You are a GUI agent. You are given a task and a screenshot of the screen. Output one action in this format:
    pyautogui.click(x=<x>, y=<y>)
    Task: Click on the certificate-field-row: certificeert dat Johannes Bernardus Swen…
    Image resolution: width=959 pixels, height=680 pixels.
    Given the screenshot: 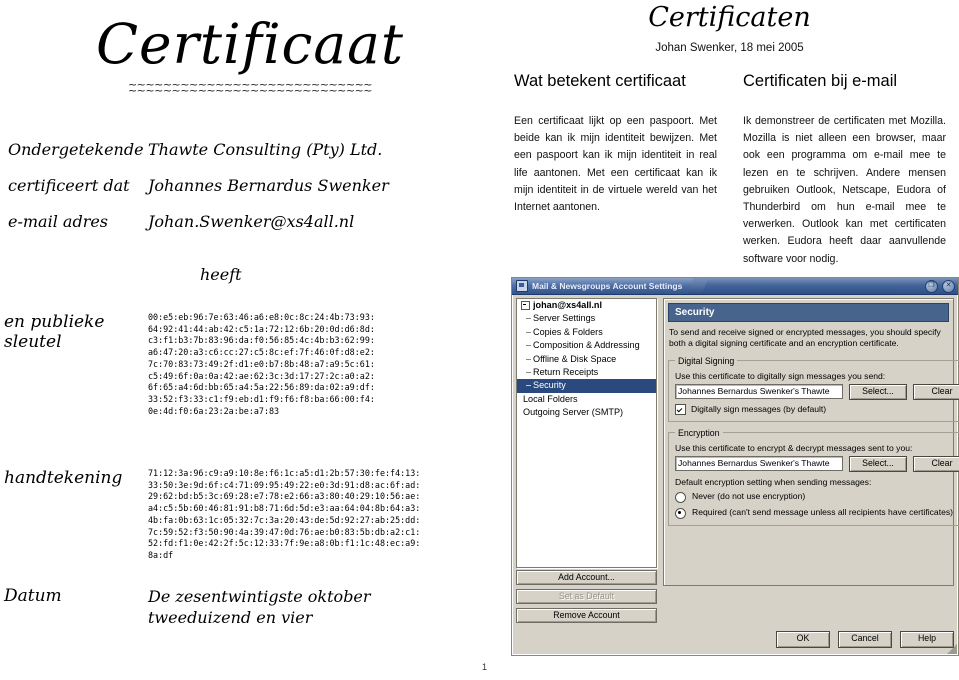 What is the action you would take?
    pyautogui.click(x=250, y=185)
    